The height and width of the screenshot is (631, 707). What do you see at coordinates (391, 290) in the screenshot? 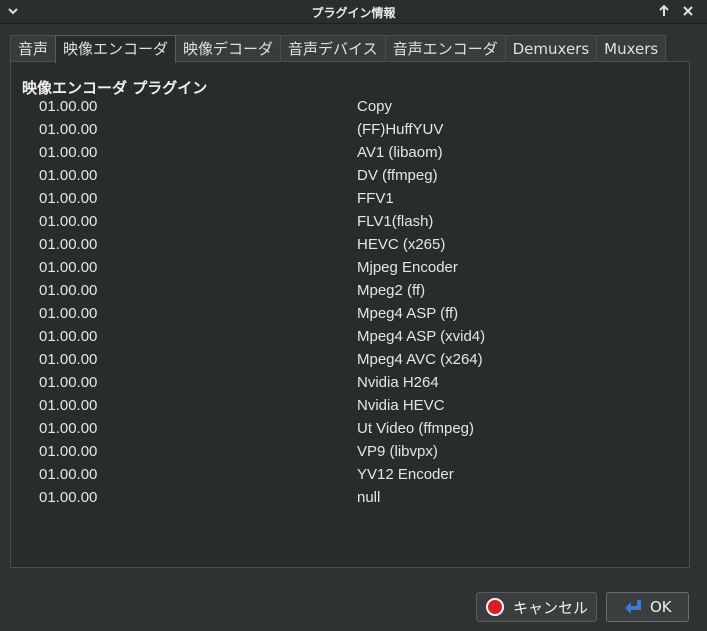
I see `plugin-name: Mpeg2 (ff)` at bounding box center [391, 290].